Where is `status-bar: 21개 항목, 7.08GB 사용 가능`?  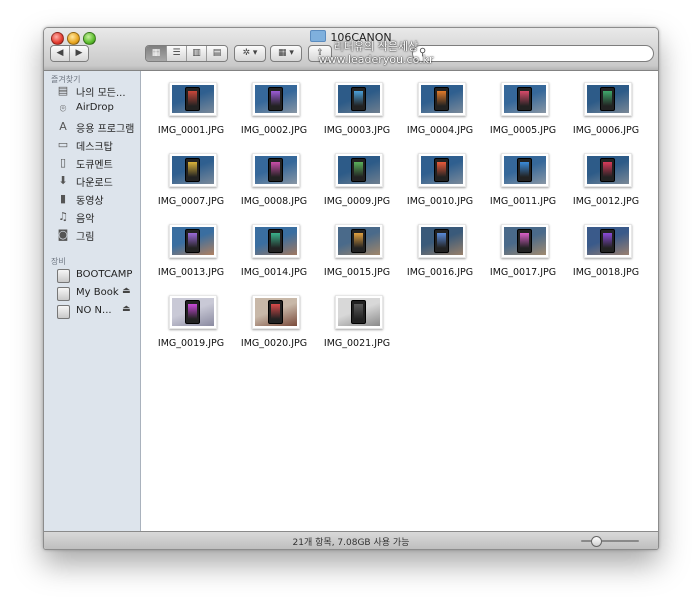
status-bar: 21개 항목, 7.08GB 사용 가능 is located at coordinates (351, 540).